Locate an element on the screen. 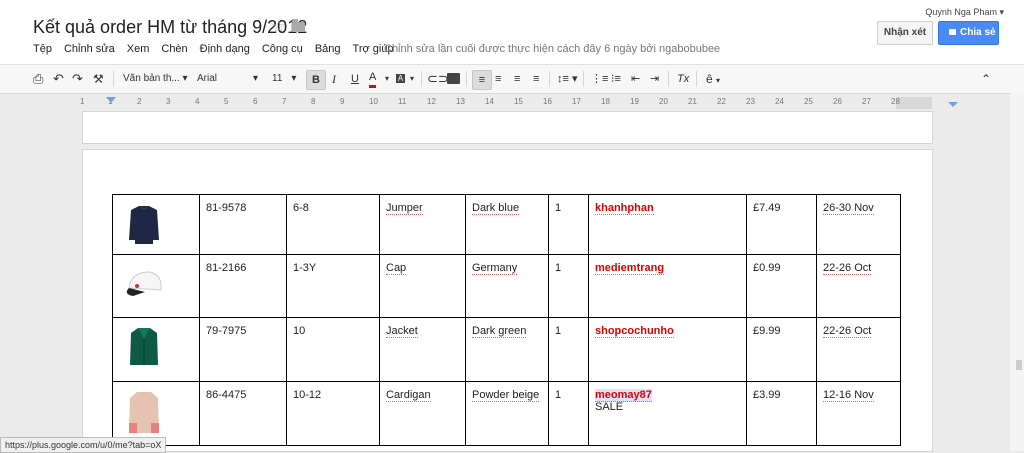 The height and width of the screenshot is (453, 1024). item-text: Jumper is located at coordinates (404, 208).